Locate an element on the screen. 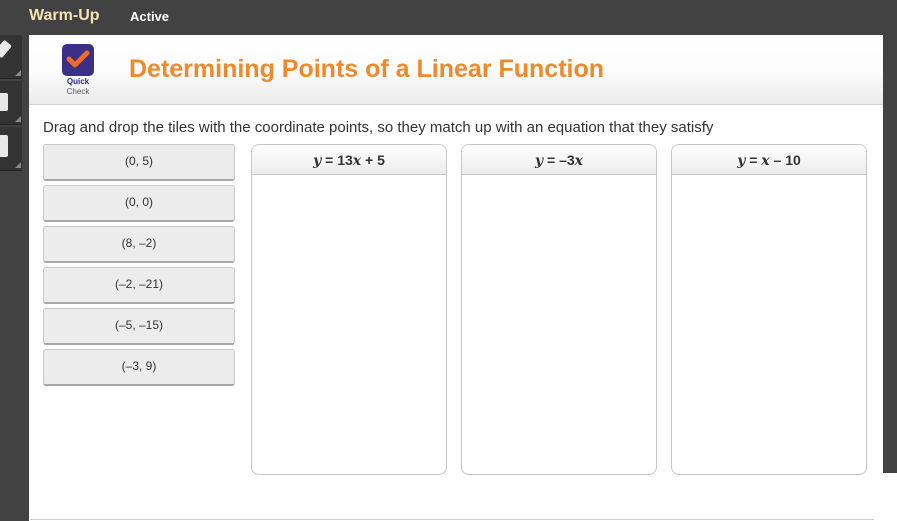 The width and height of the screenshot is (897, 521). formula-icon is located at coordinates (4, 146).